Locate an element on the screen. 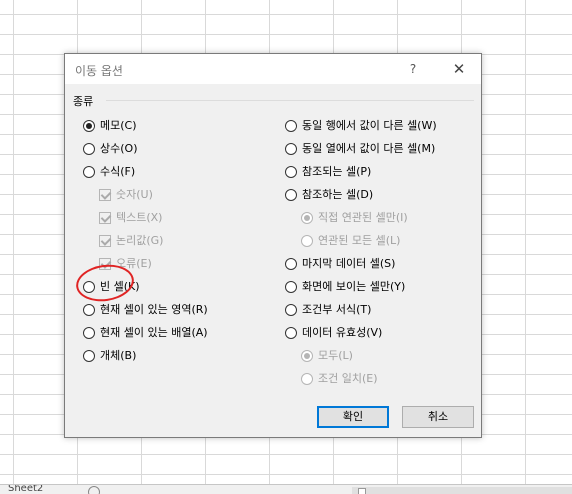 This screenshot has width=572, height=494. dialog-titlebar: 이동 옵션 ? ✕ is located at coordinates (273, 69).